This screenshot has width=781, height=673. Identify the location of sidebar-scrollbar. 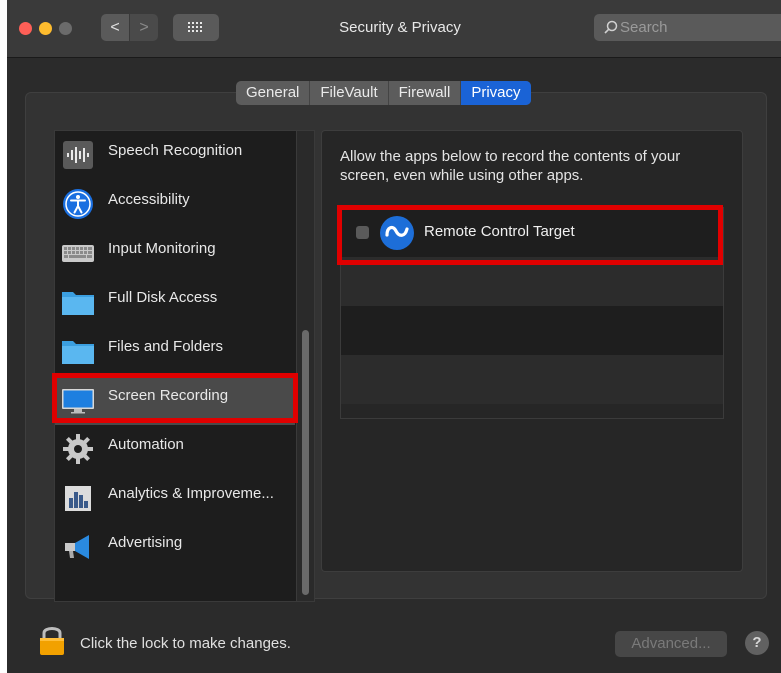
(305, 366).